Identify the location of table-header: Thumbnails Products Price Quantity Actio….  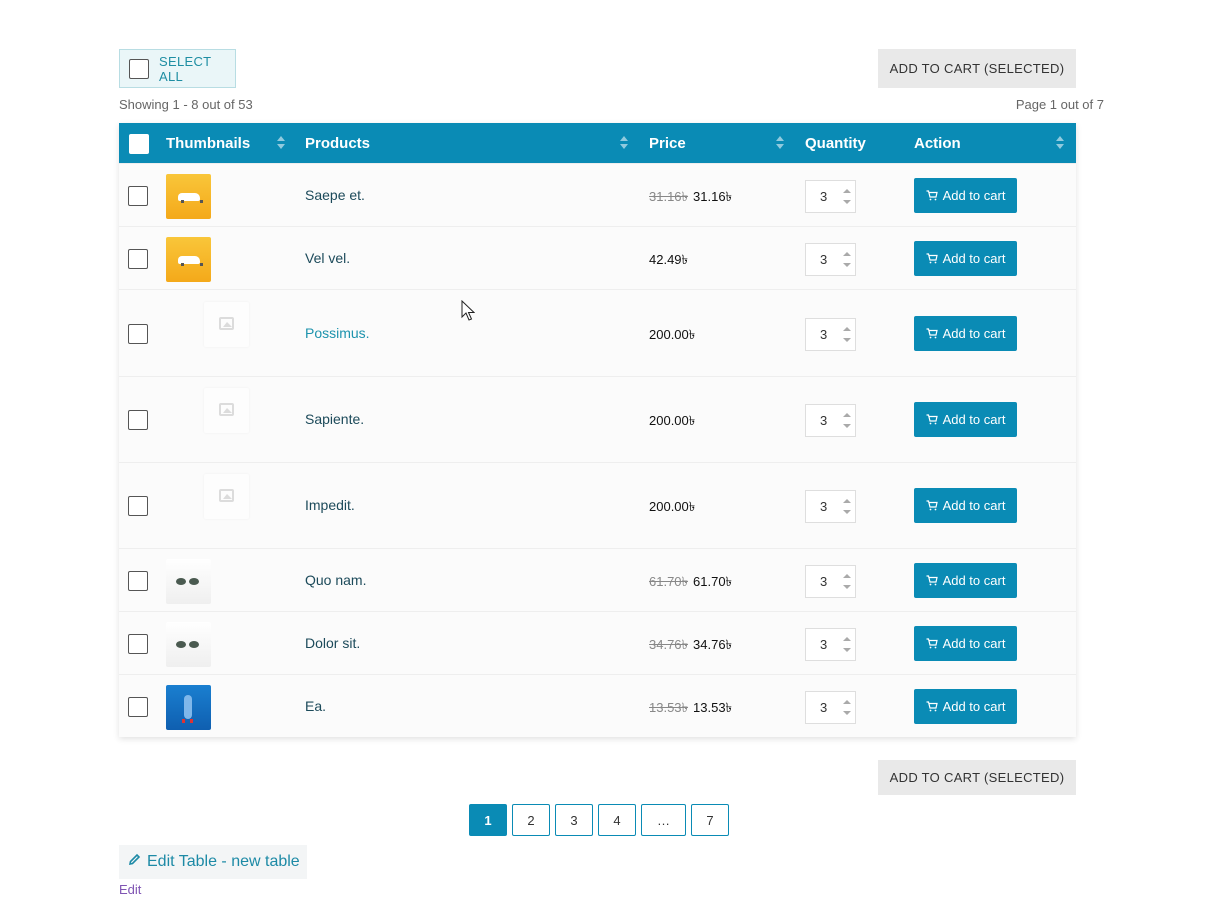
(597, 143).